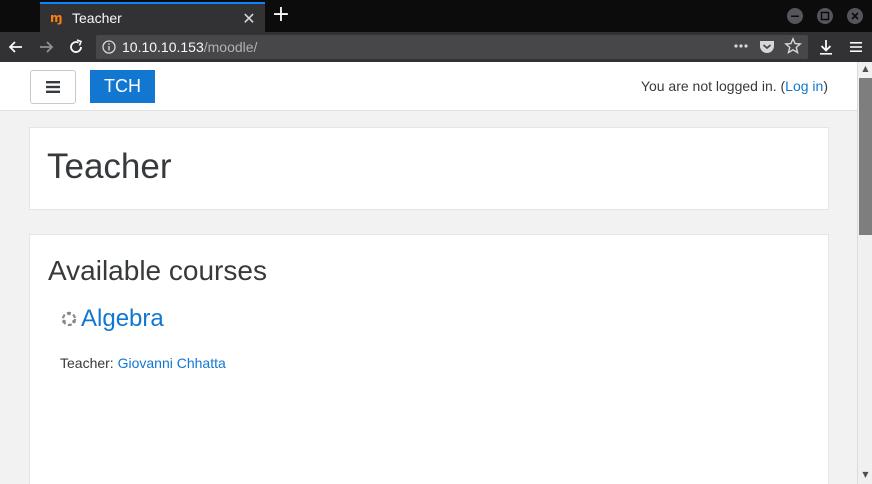 This screenshot has height=484, width=872. What do you see at coordinates (865, 156) in the screenshot?
I see `scrollbar-thumb` at bounding box center [865, 156].